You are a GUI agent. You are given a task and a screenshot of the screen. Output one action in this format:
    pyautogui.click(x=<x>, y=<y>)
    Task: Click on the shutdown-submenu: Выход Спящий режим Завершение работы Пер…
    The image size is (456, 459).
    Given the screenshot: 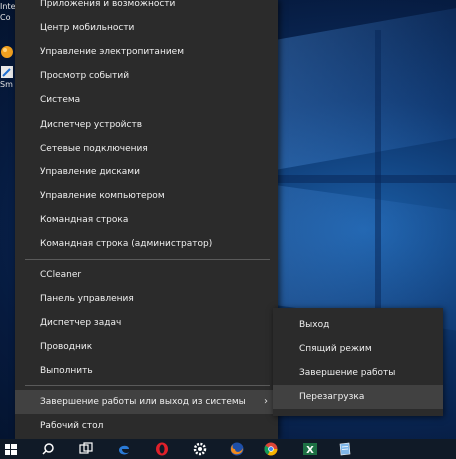 What is the action you would take?
    pyautogui.click(x=358, y=362)
    